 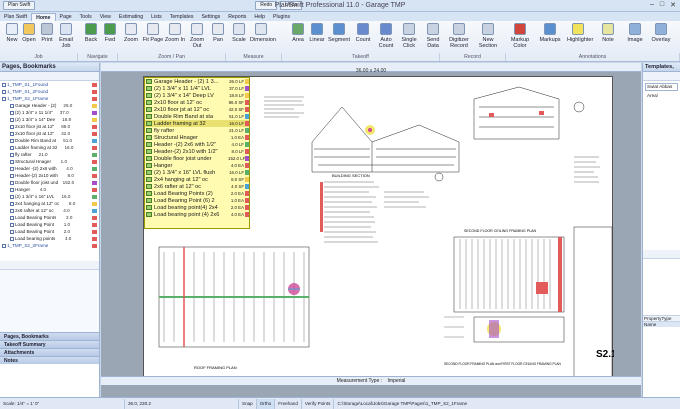 I want to click on tab-view: View, so click(x=105, y=17).